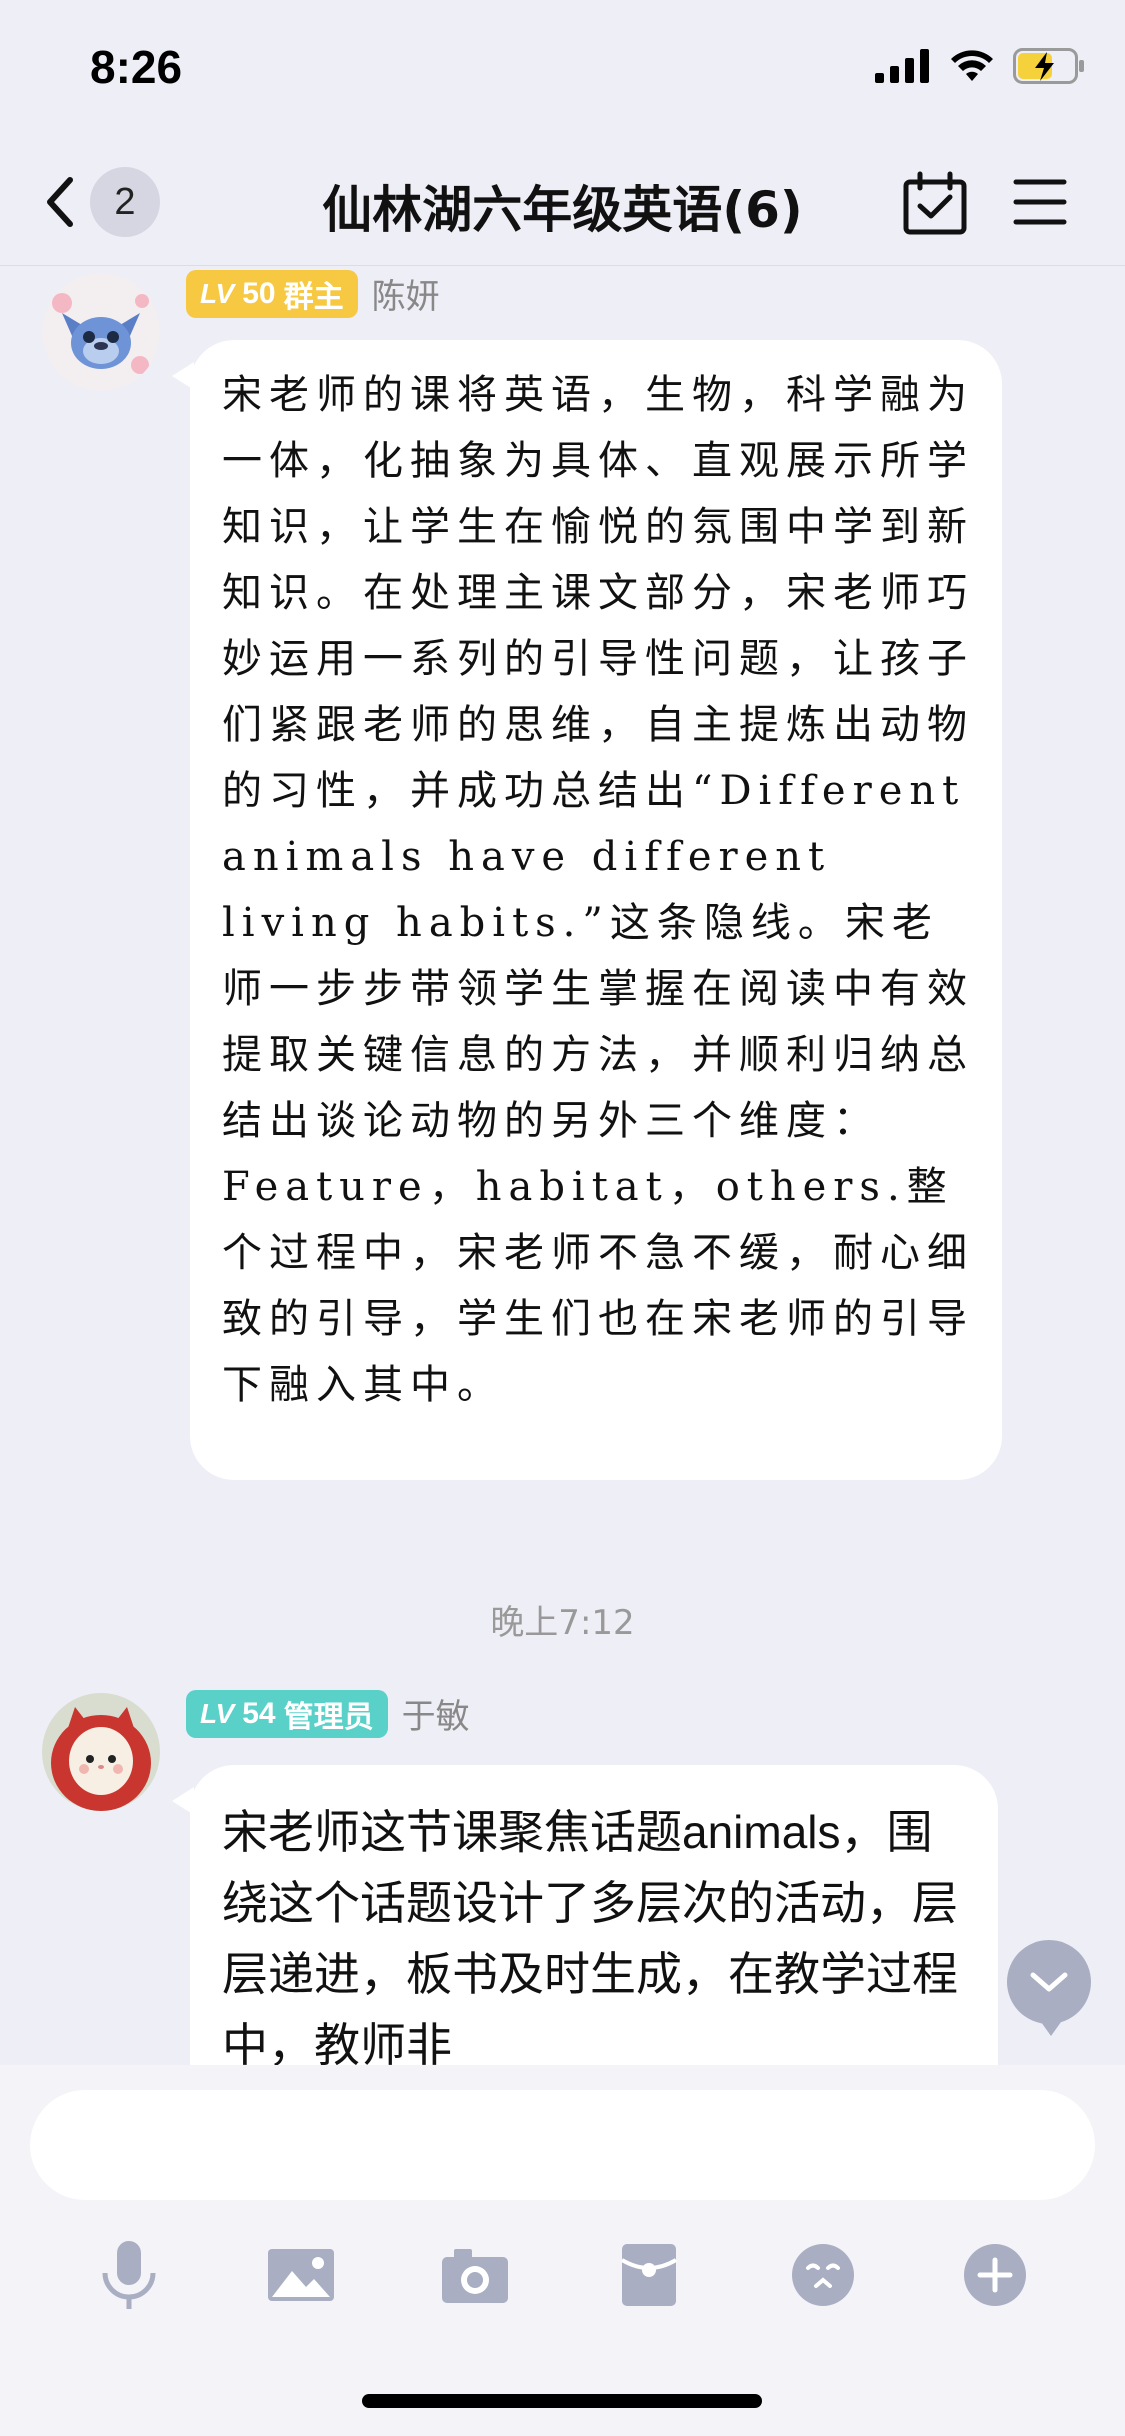 Image resolution: width=1125 pixels, height=2436 pixels. I want to click on microphone-icon, so click(129, 2275).